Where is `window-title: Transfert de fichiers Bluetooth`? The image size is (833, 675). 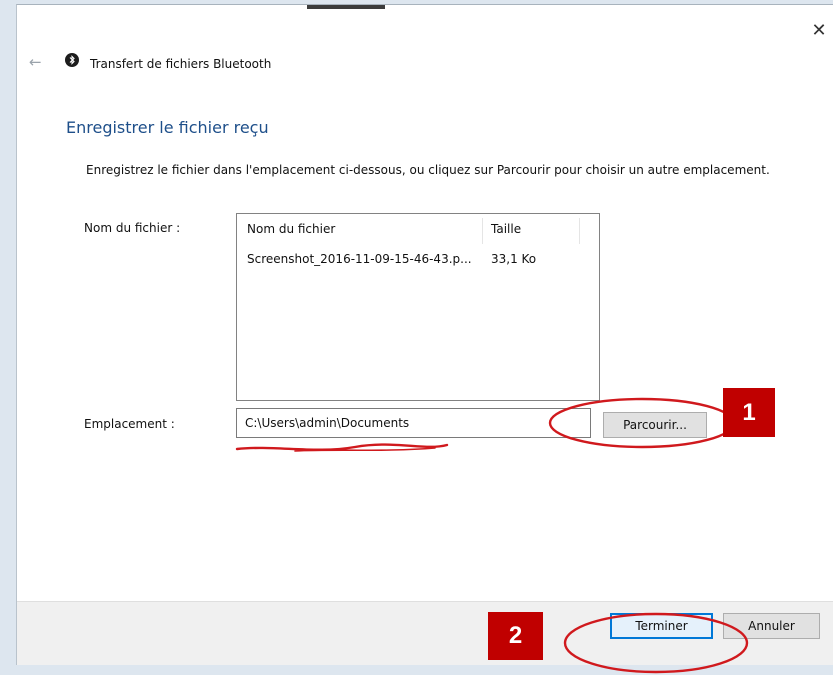
window-title: Transfert de fichiers Bluetooth is located at coordinates (181, 64).